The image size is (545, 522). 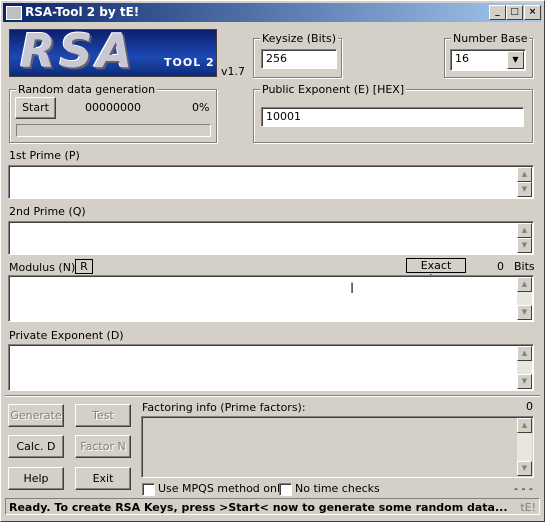 I want to click on size-value: 0, so click(x=500, y=266).